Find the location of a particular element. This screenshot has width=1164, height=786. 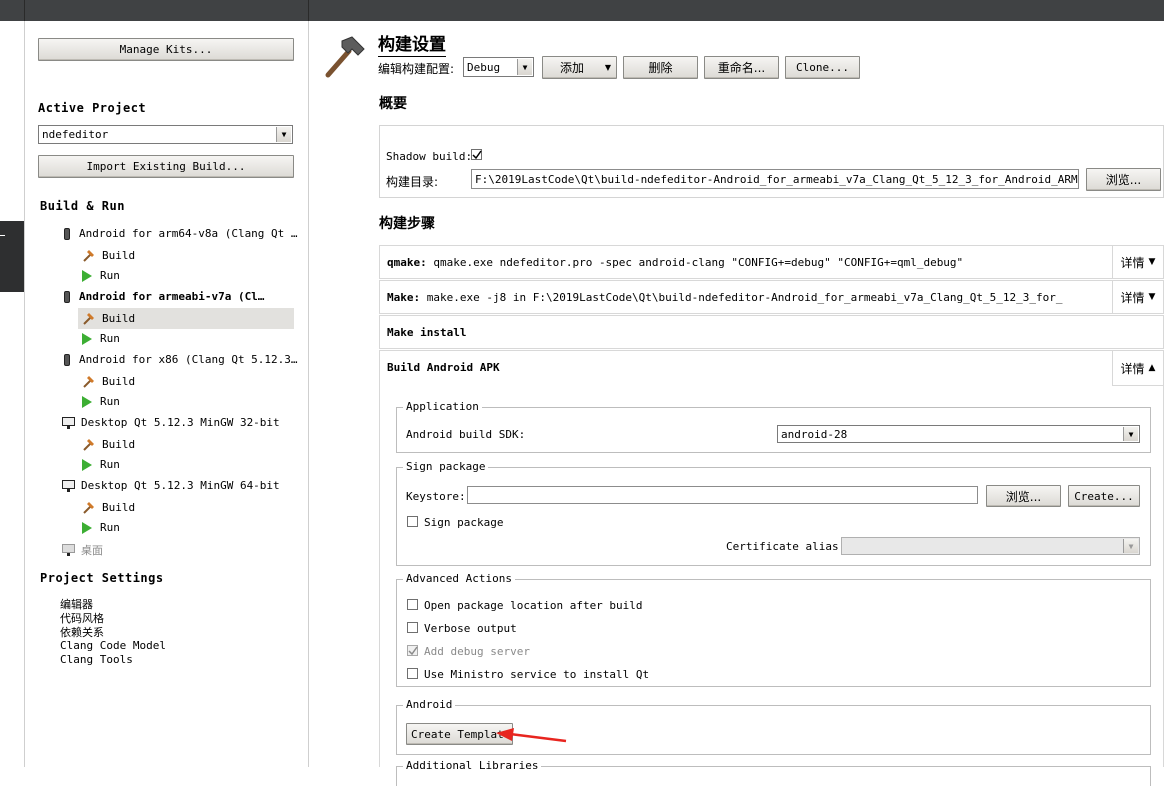

active-mode-indicator is located at coordinates (12, 256).